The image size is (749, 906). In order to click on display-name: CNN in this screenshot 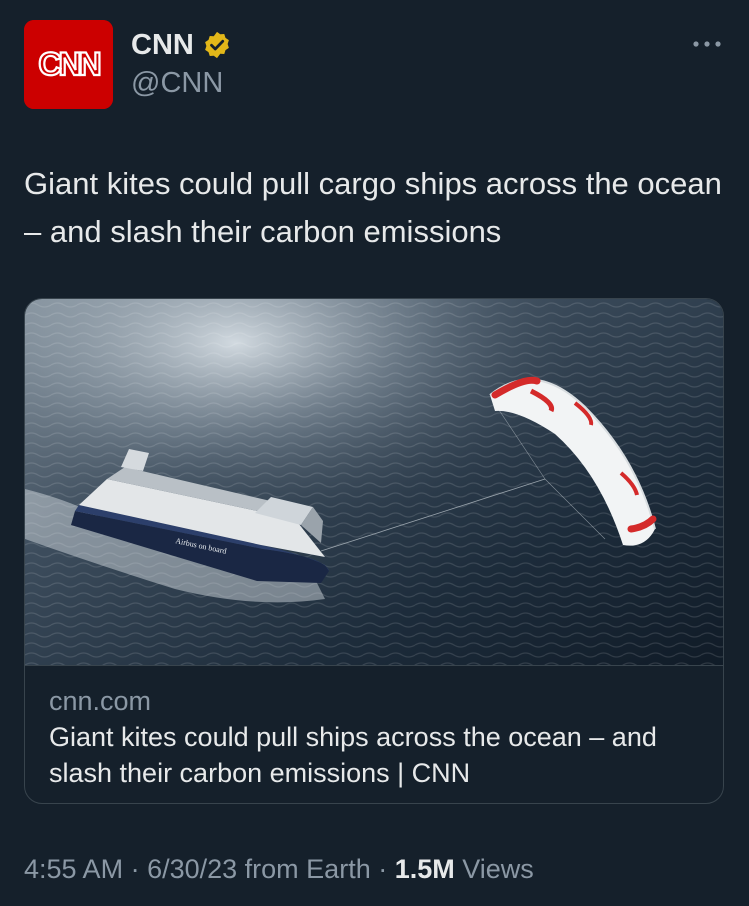, I will do `click(162, 45)`.